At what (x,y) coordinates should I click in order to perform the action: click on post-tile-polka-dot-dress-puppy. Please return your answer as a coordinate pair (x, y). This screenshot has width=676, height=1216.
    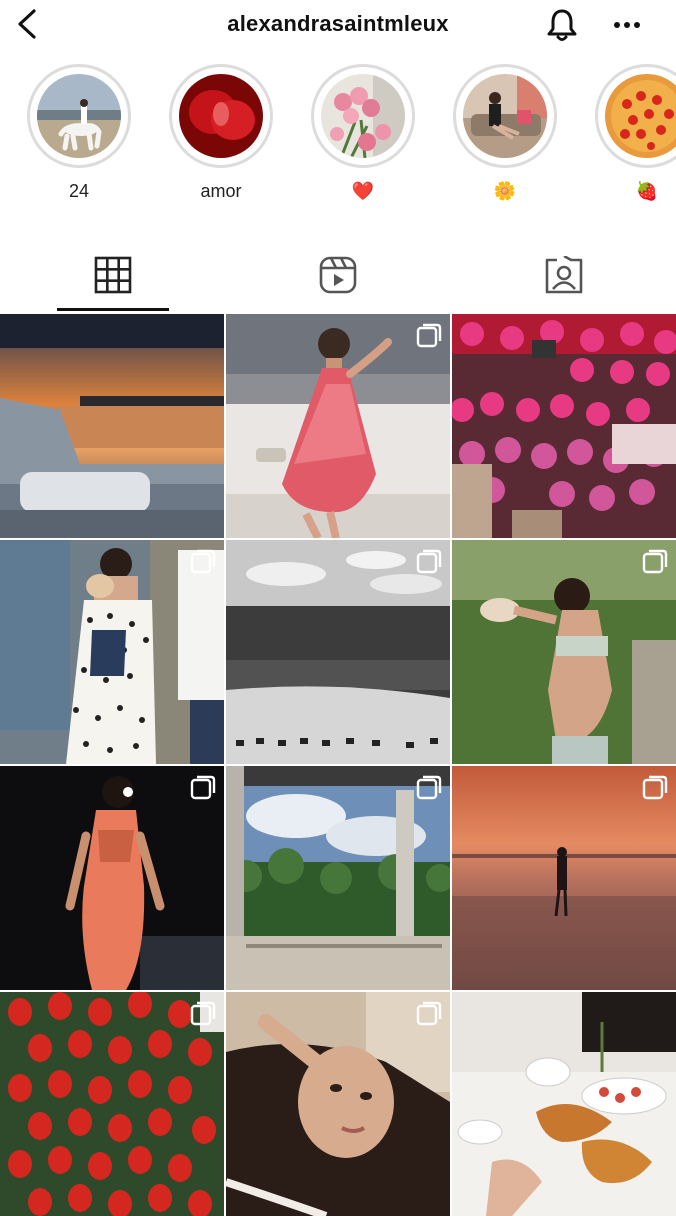
    Looking at the image, I should click on (112, 652).